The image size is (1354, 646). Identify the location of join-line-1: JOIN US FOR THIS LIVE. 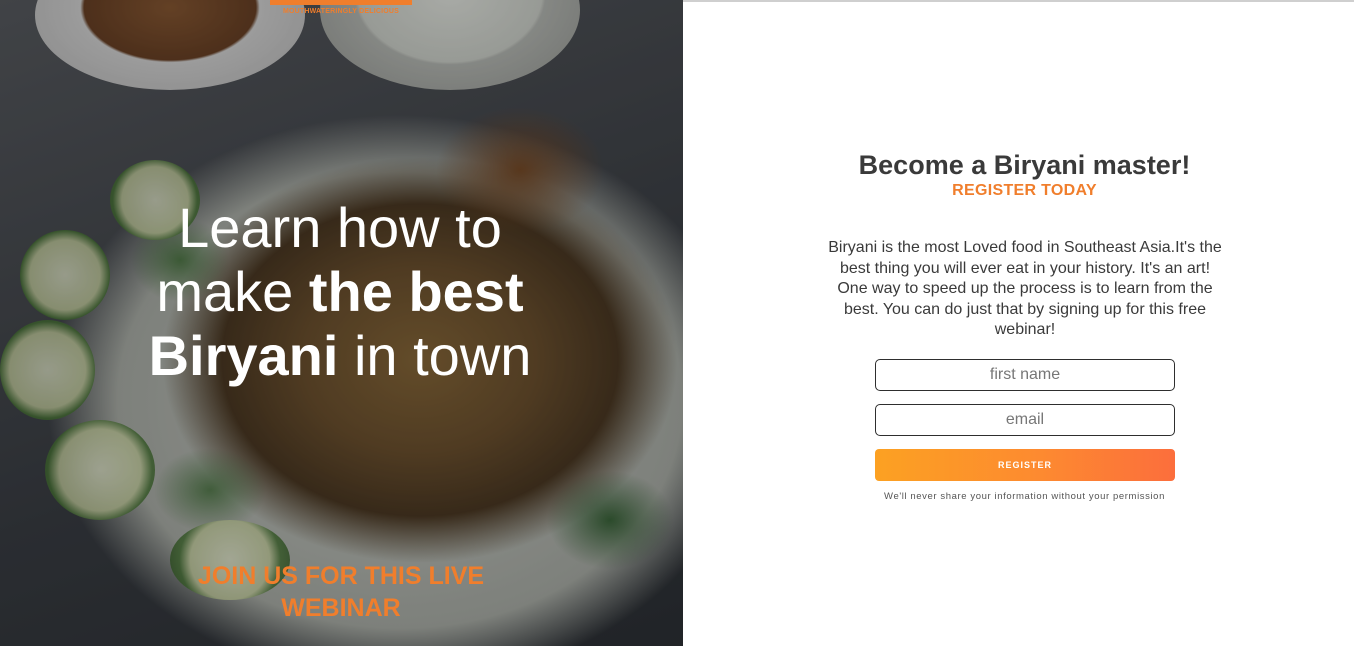
(341, 576).